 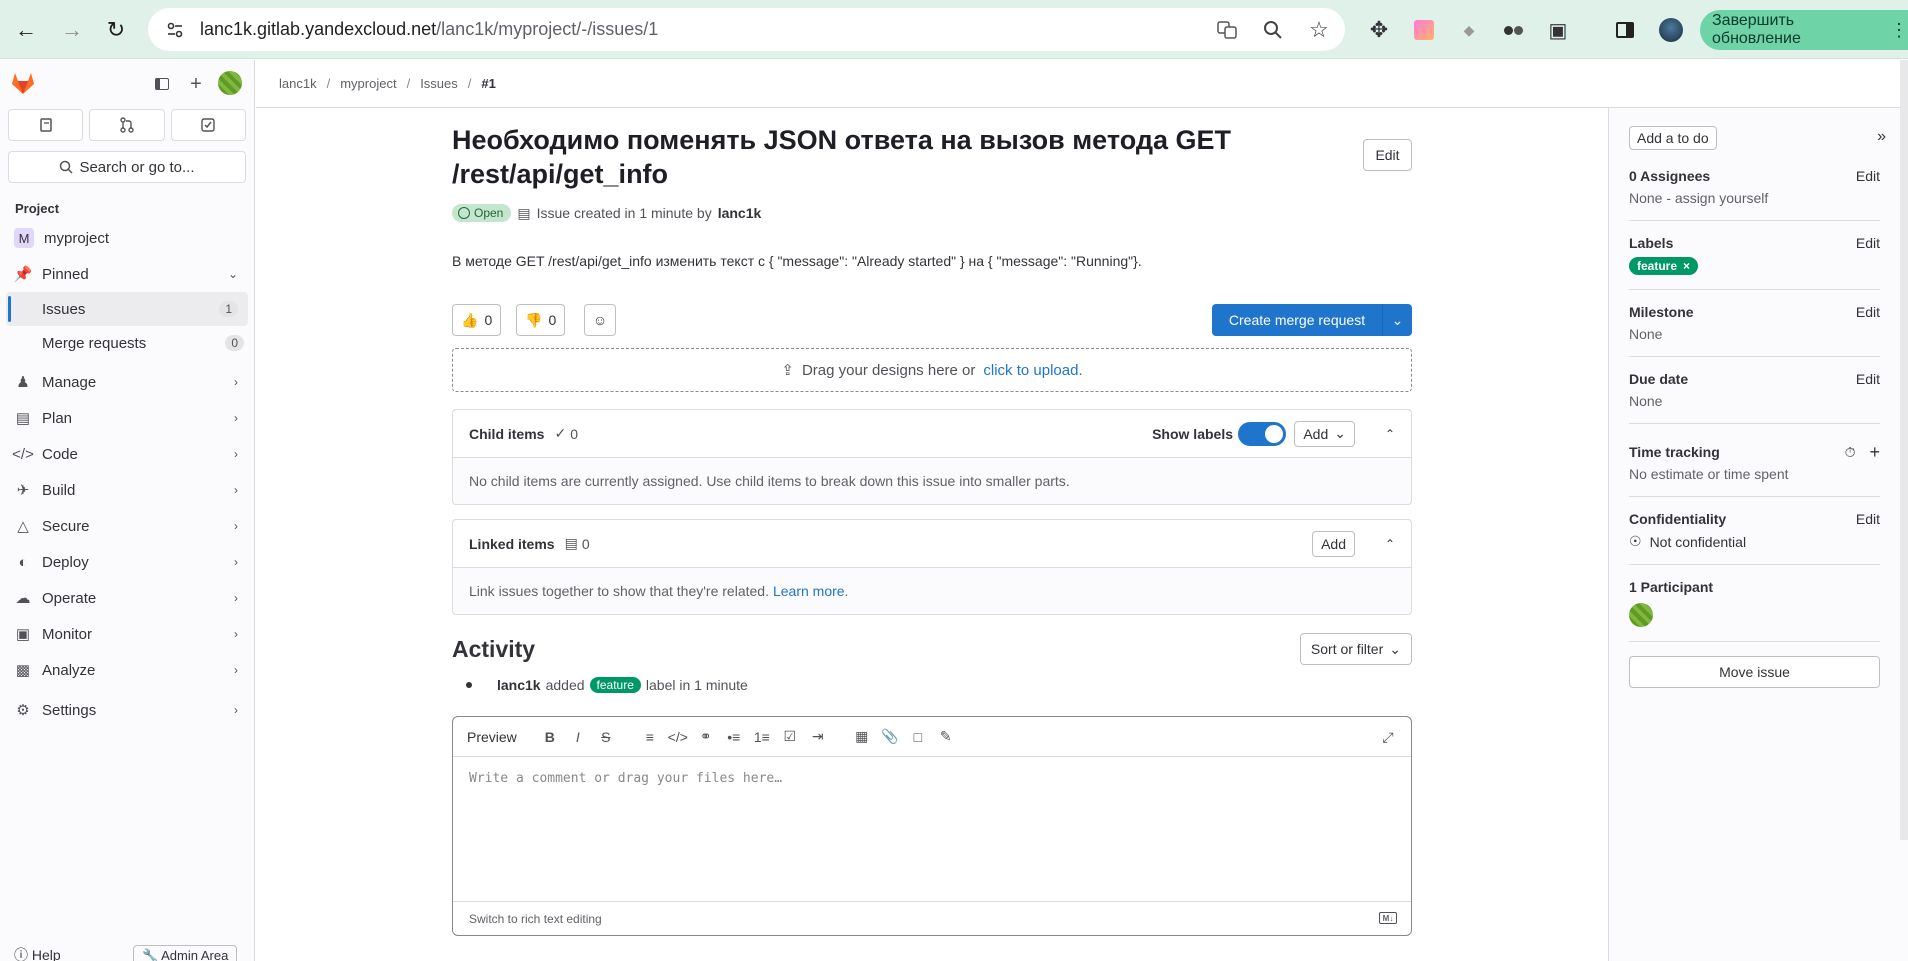 What do you see at coordinates (678, 737) in the screenshot?
I see `code-icon: </>` at bounding box center [678, 737].